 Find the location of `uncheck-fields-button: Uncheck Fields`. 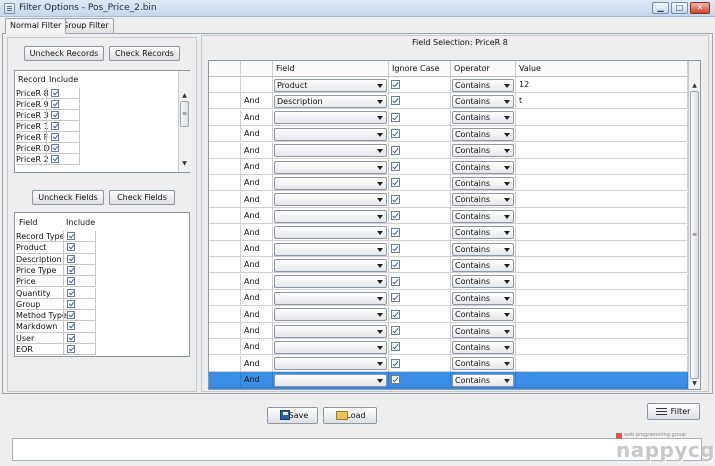

uncheck-fields-button: Uncheck Fields is located at coordinates (68, 197).